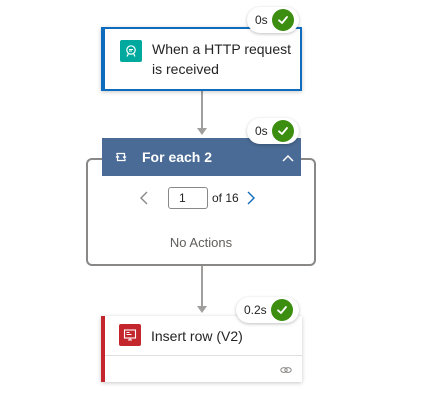 The width and height of the screenshot is (440, 420). I want to click on connector-trigger-to-foreach, so click(202, 110).